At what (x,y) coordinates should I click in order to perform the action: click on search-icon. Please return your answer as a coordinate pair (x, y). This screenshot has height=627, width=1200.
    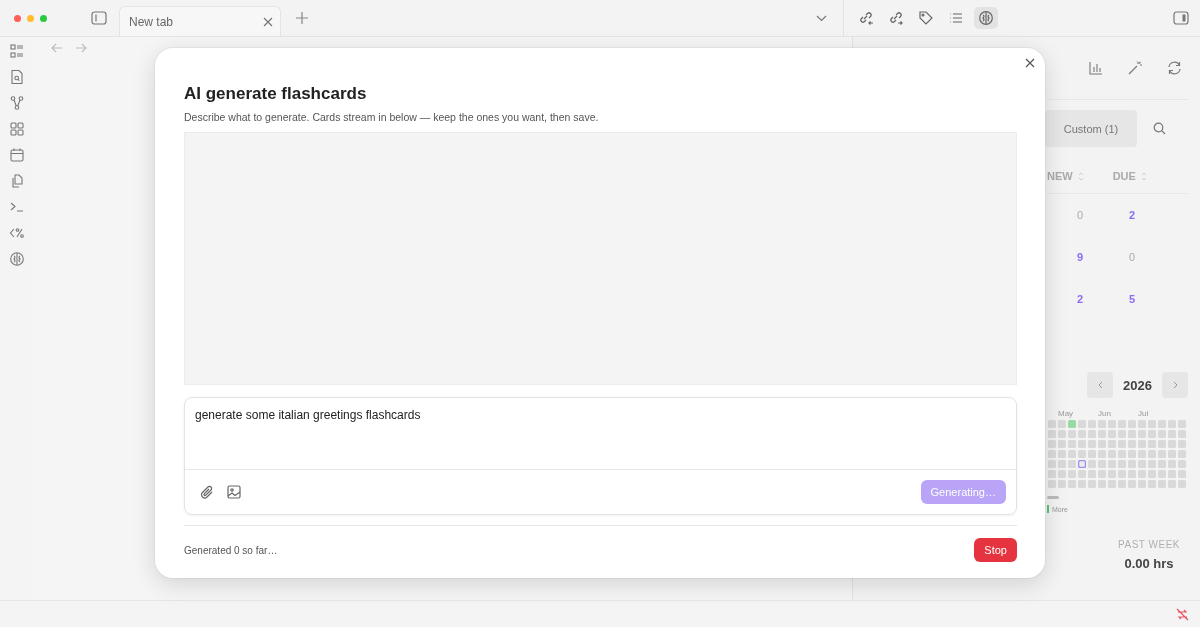
    Looking at the image, I should click on (1159, 128).